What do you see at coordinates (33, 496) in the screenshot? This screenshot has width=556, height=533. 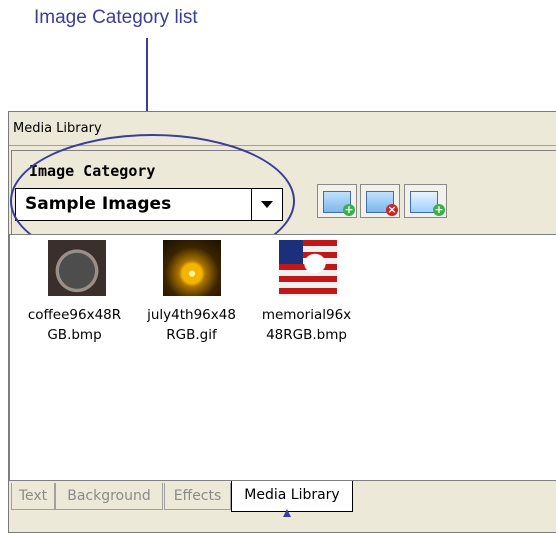 I see `tab-text: Text` at bounding box center [33, 496].